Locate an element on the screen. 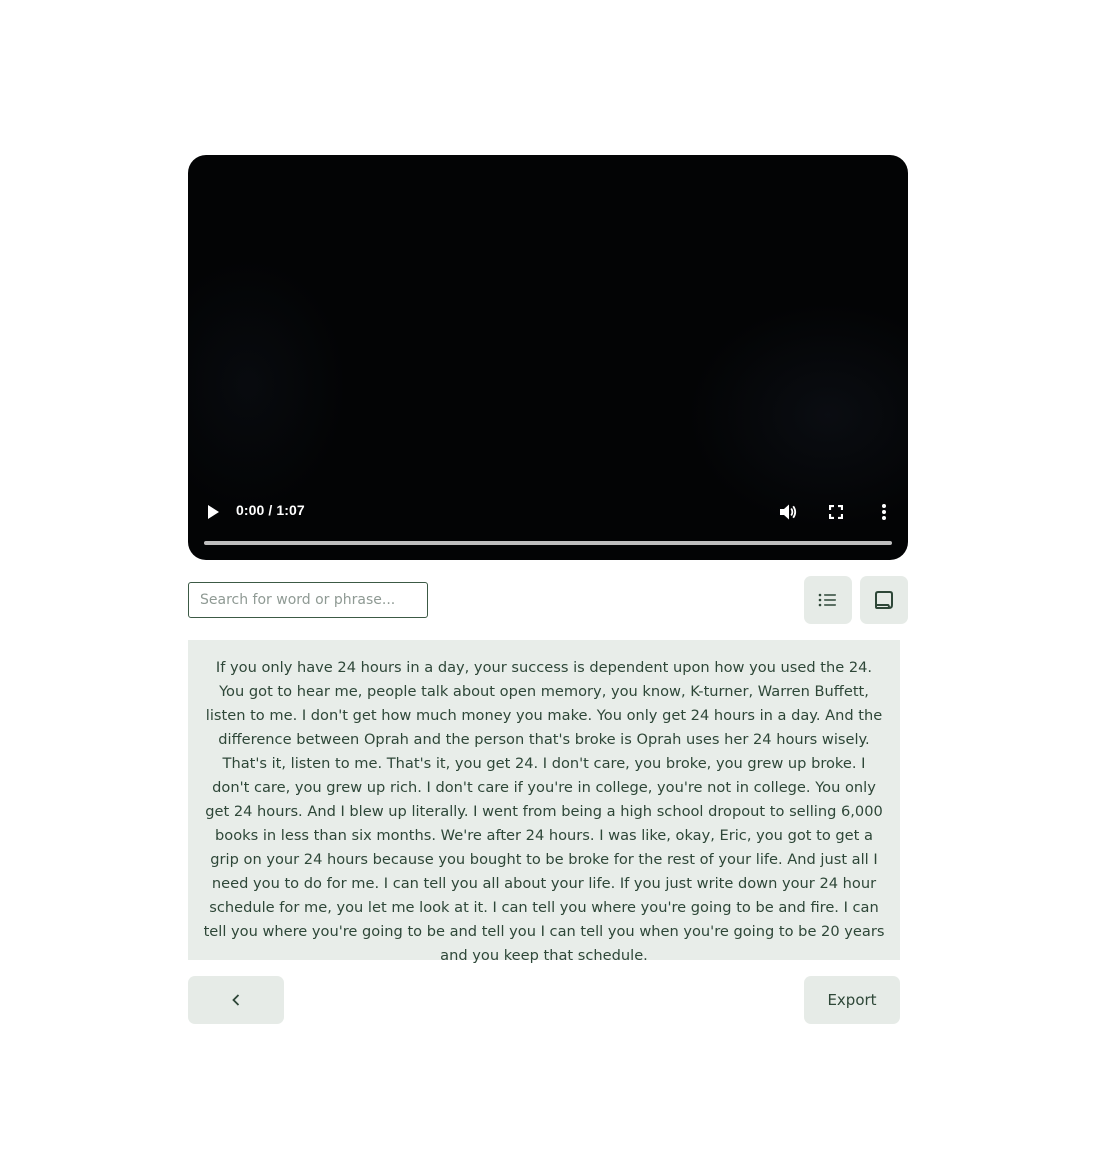  export-label: Export is located at coordinates (852, 1000).